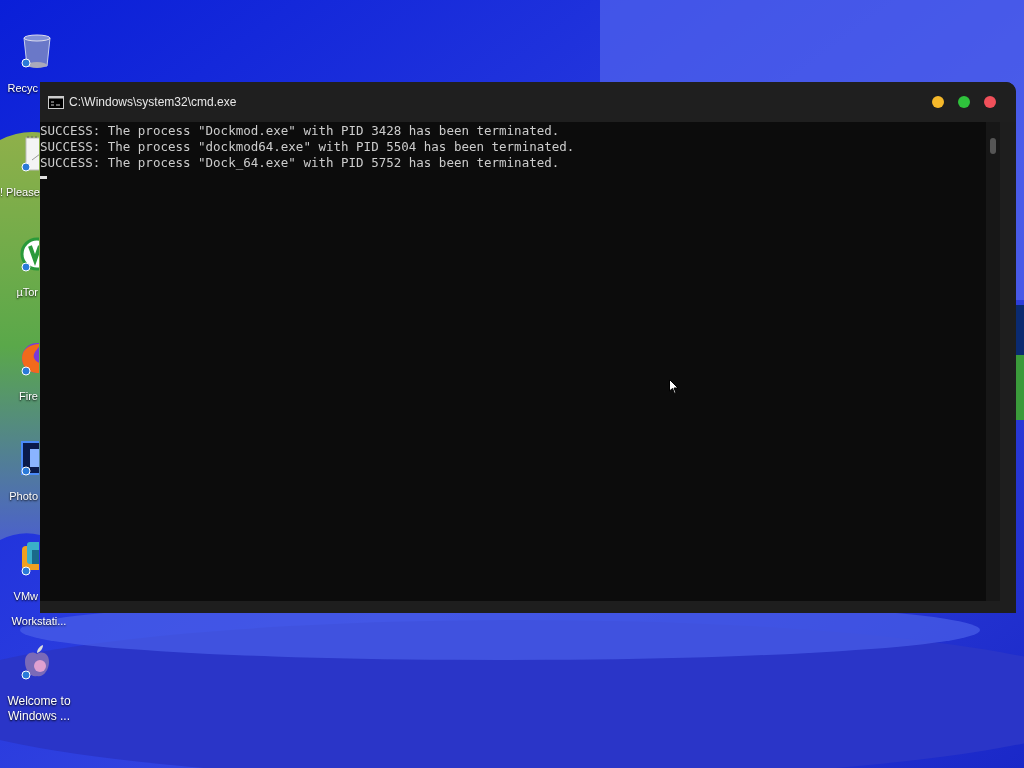 This screenshot has width=1024, height=768. Describe the element at coordinates (26, 292) in the screenshot. I see `icon-label: µTor` at that location.